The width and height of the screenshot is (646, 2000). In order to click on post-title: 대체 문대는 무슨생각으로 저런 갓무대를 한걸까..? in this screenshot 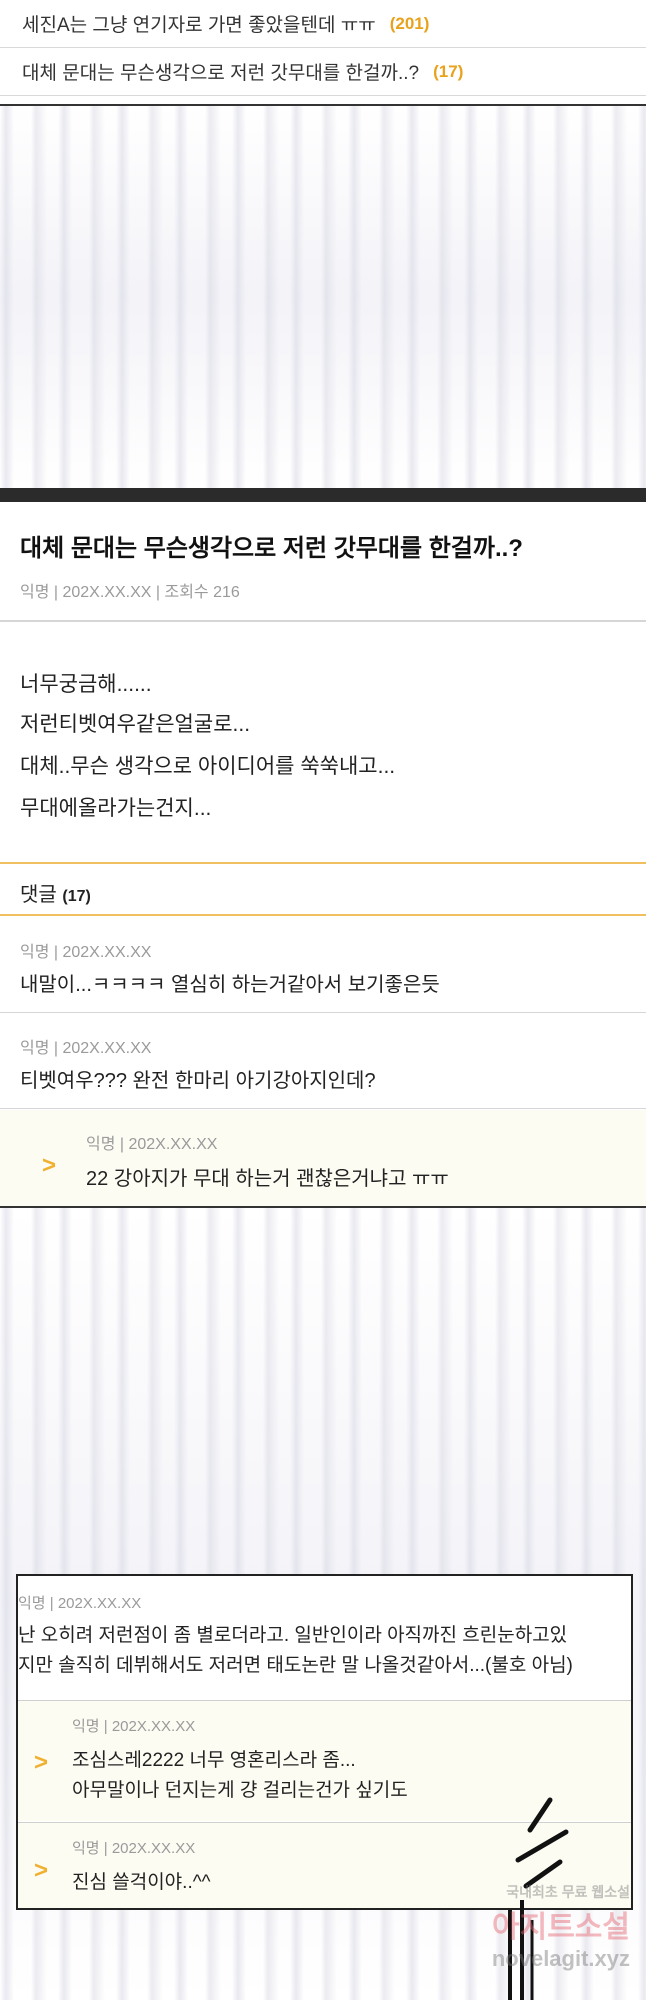, I will do `click(271, 548)`.